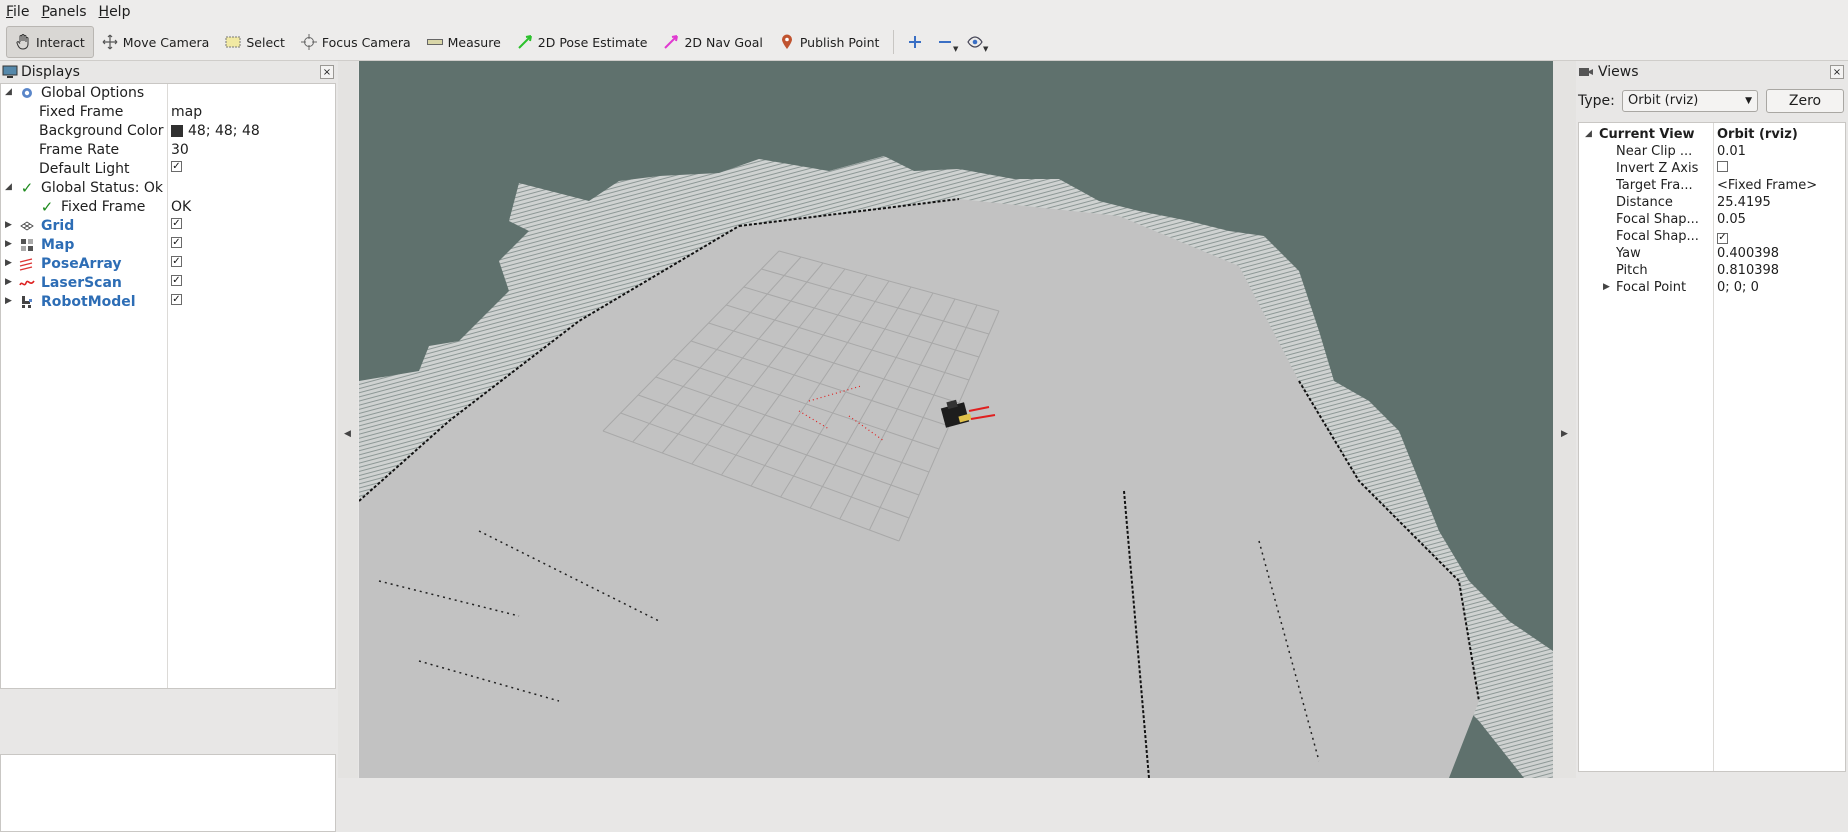  What do you see at coordinates (308, 42) in the screenshot?
I see `crosshair-icon` at bounding box center [308, 42].